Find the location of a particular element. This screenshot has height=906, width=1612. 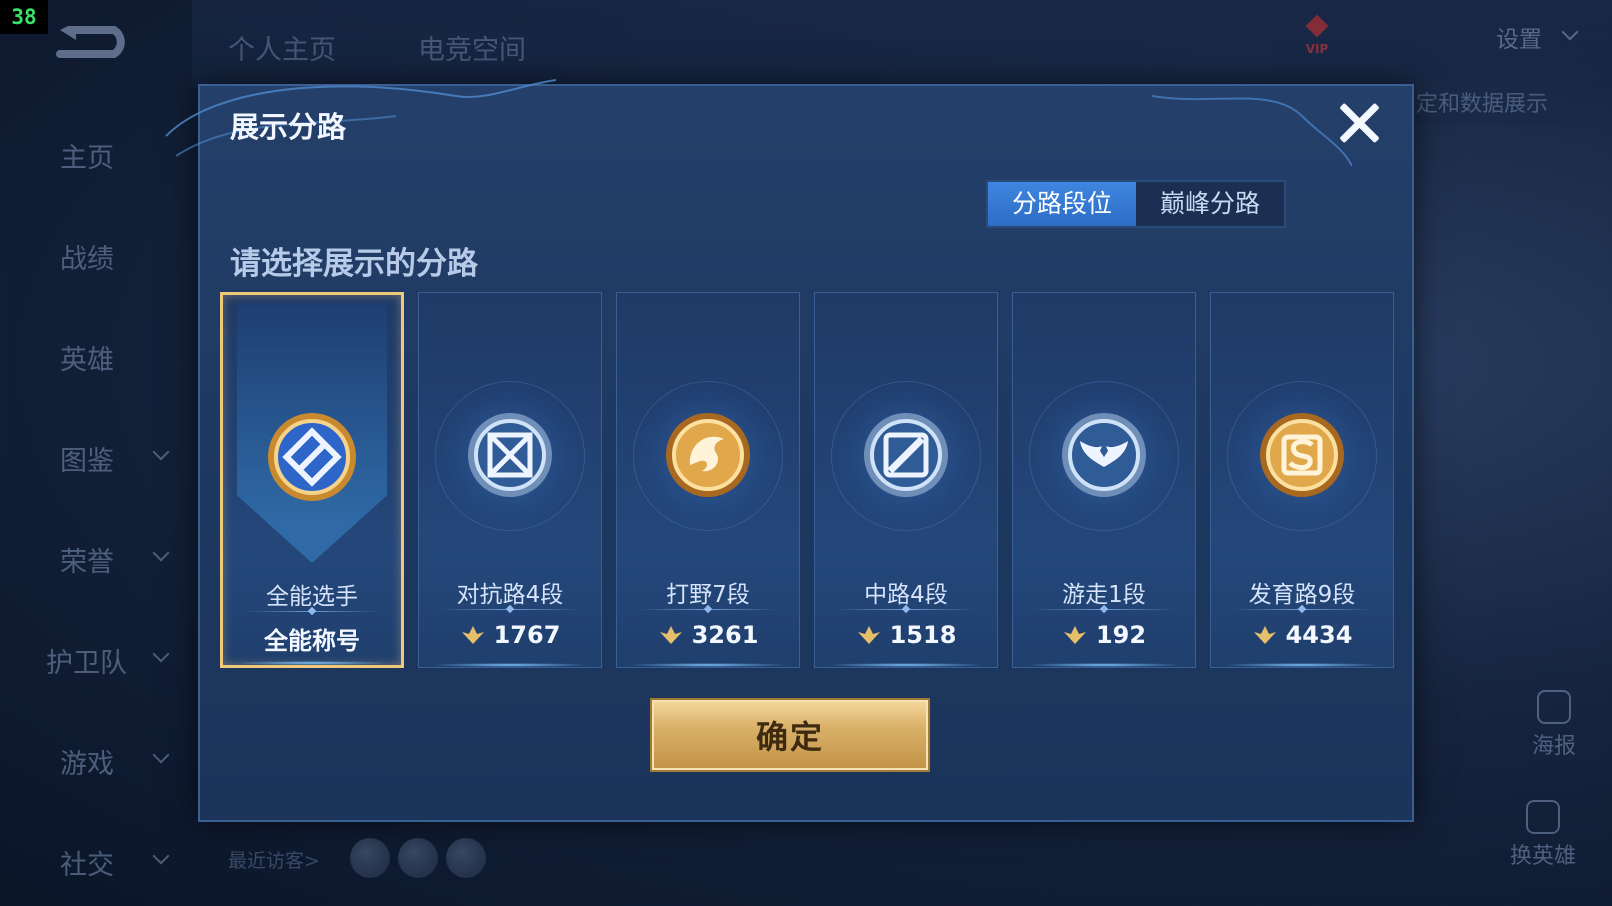

data-show-button: 定和数据展示 is located at coordinates (1481, 102).